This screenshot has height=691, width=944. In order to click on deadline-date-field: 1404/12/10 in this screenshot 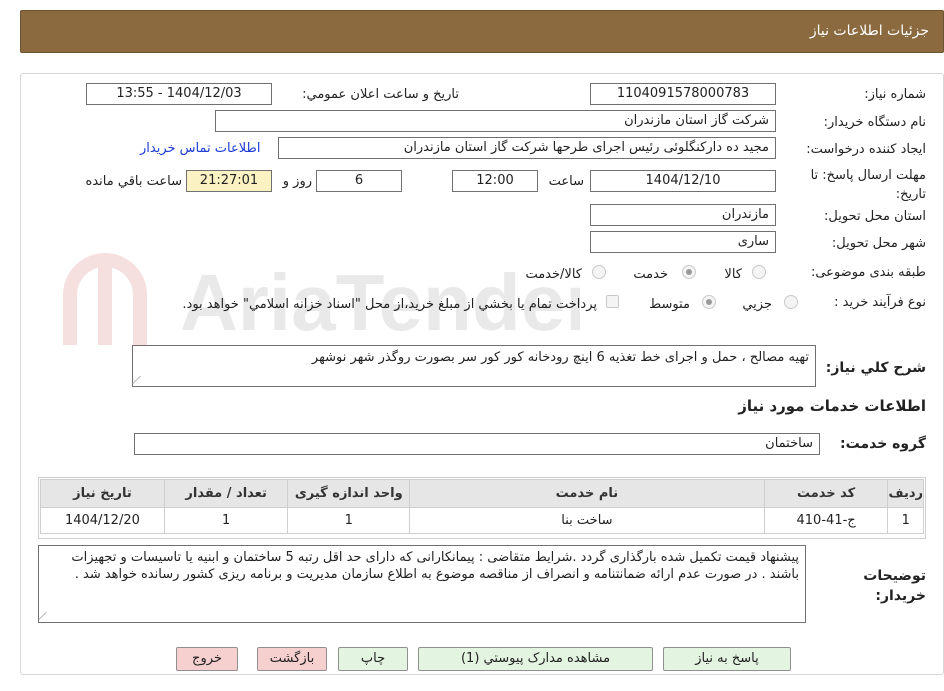, I will do `click(683, 181)`.